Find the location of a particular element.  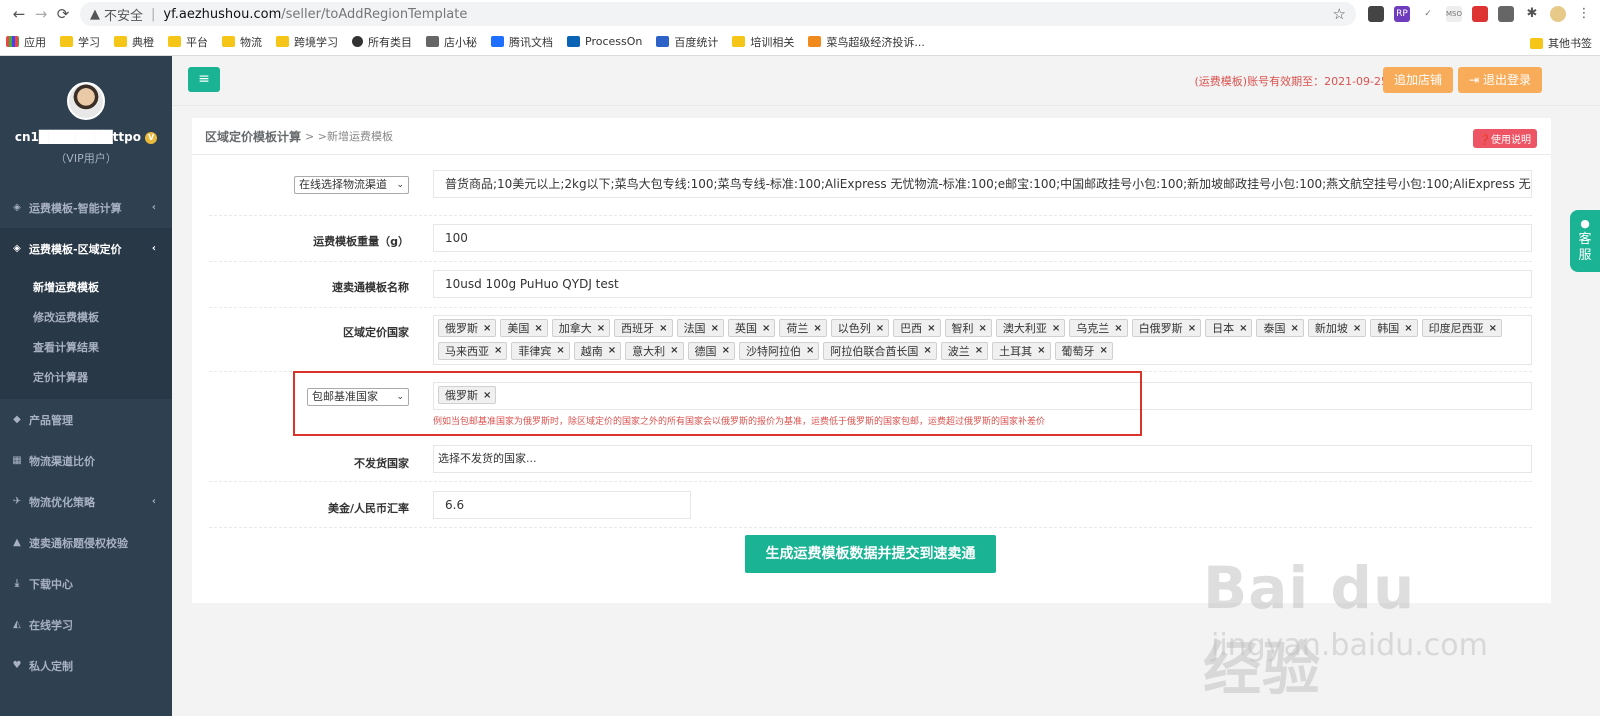

country-tag: 加拿大 × is located at coordinates (581, 328).